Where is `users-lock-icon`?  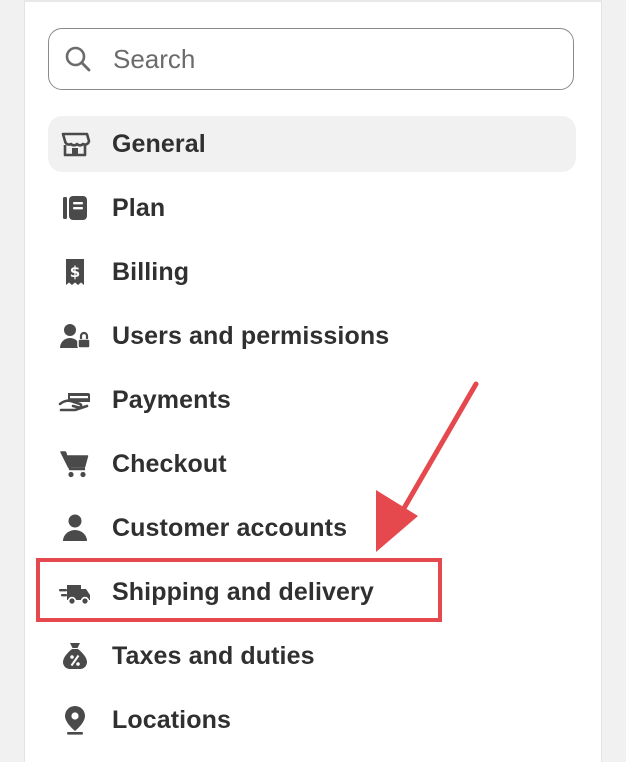 users-lock-icon is located at coordinates (75, 336).